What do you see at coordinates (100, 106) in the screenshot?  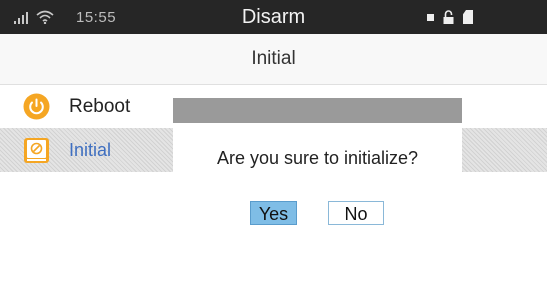 I see `menu-item-label: Reboot` at bounding box center [100, 106].